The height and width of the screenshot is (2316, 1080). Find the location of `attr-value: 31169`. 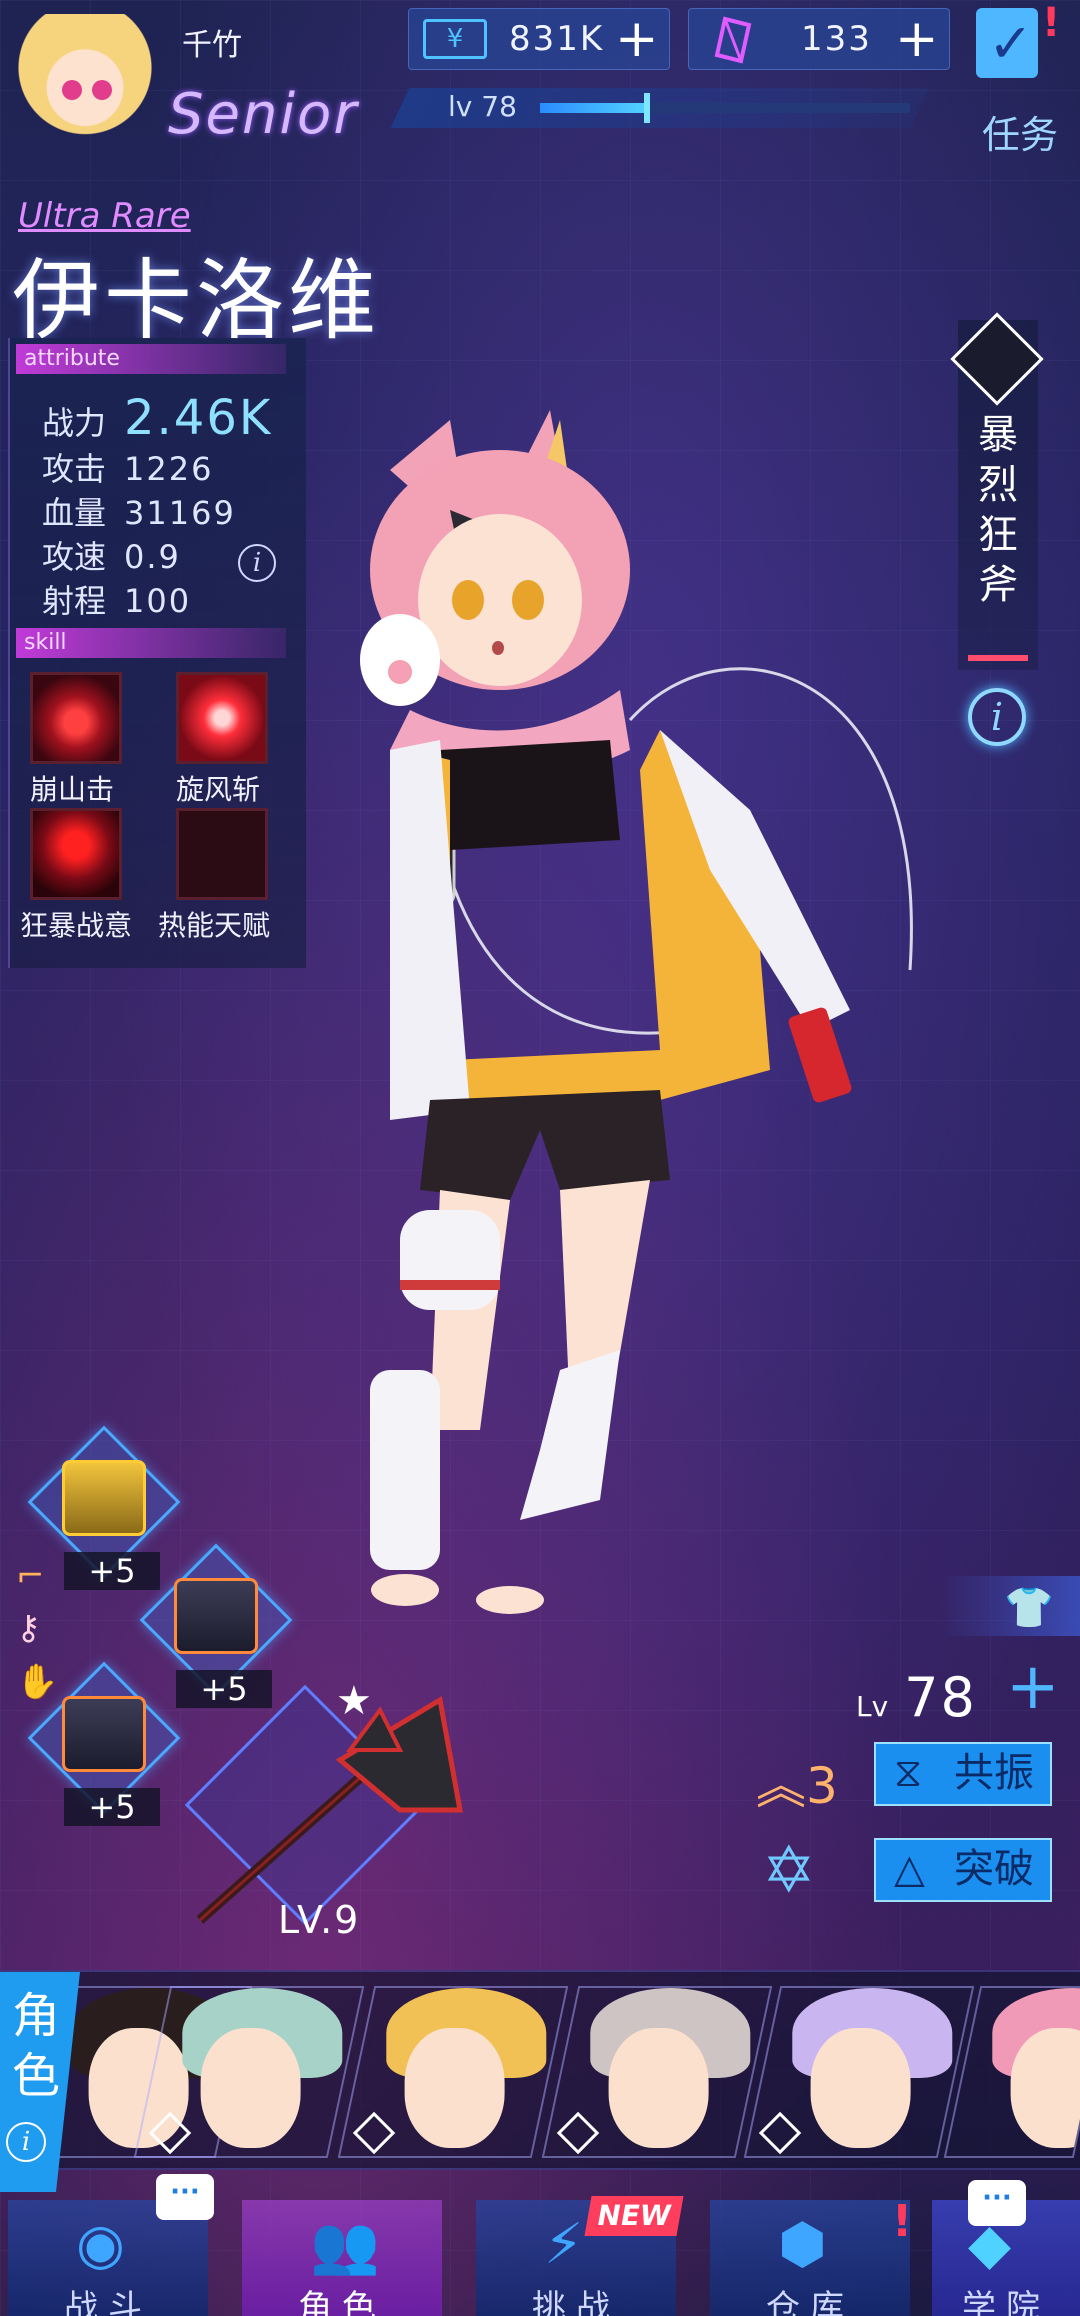

attr-value: 31169 is located at coordinates (180, 513).